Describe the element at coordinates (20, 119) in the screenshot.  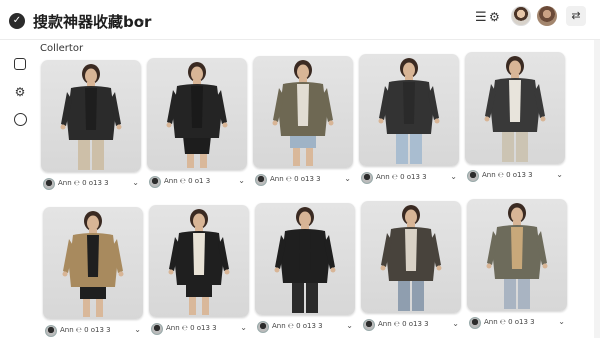
I see `circle-icon` at that location.